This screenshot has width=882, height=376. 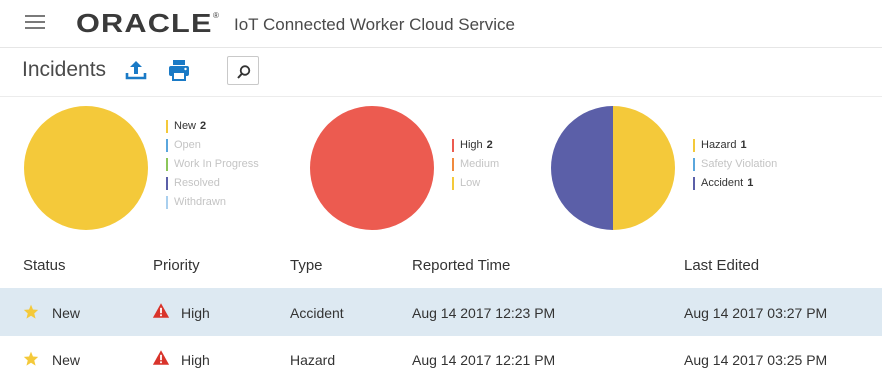 I want to click on column-header-last-edited: Last Edited, so click(x=721, y=265).